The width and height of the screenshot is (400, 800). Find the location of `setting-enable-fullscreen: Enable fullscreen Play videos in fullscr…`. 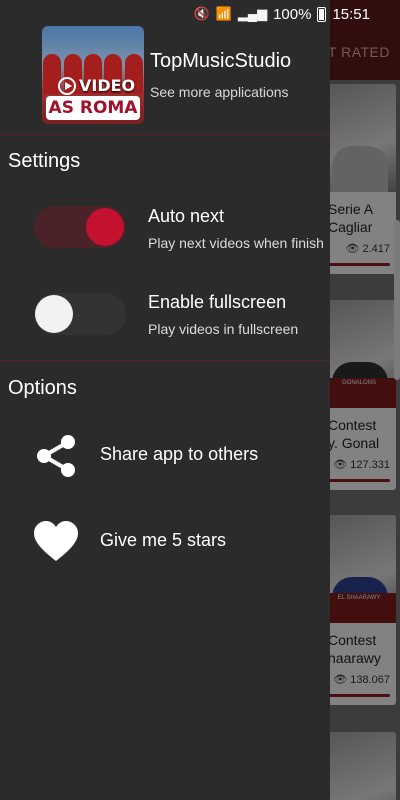

setting-enable-fullscreen: Enable fullscreen Play videos in fullscr… is located at coordinates (165, 316).